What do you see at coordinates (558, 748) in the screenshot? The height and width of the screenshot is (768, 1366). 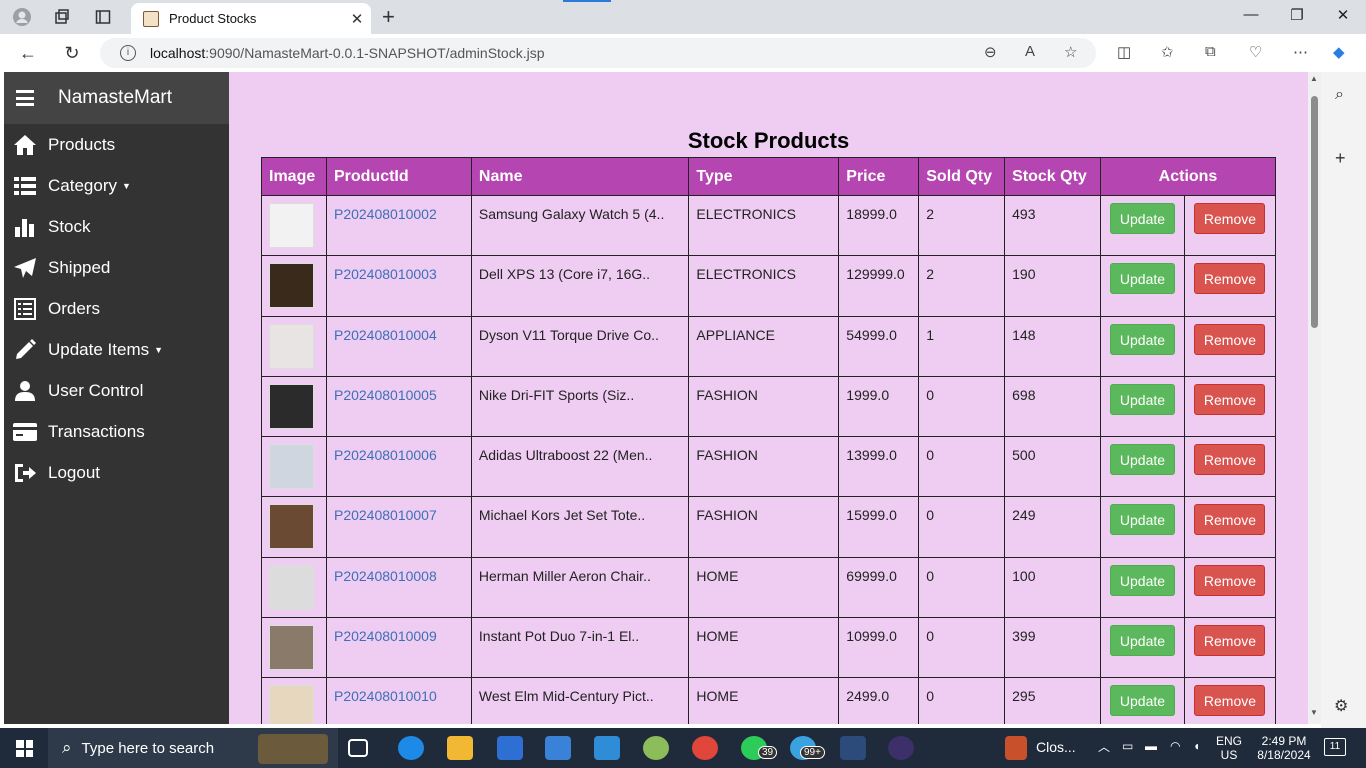 I see `mail-icon` at bounding box center [558, 748].